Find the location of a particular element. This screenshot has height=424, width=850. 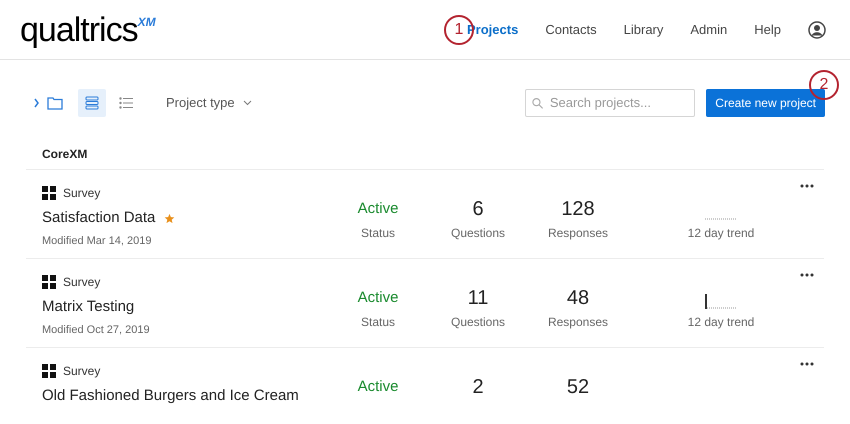

nav-link: Help is located at coordinates (767, 30).